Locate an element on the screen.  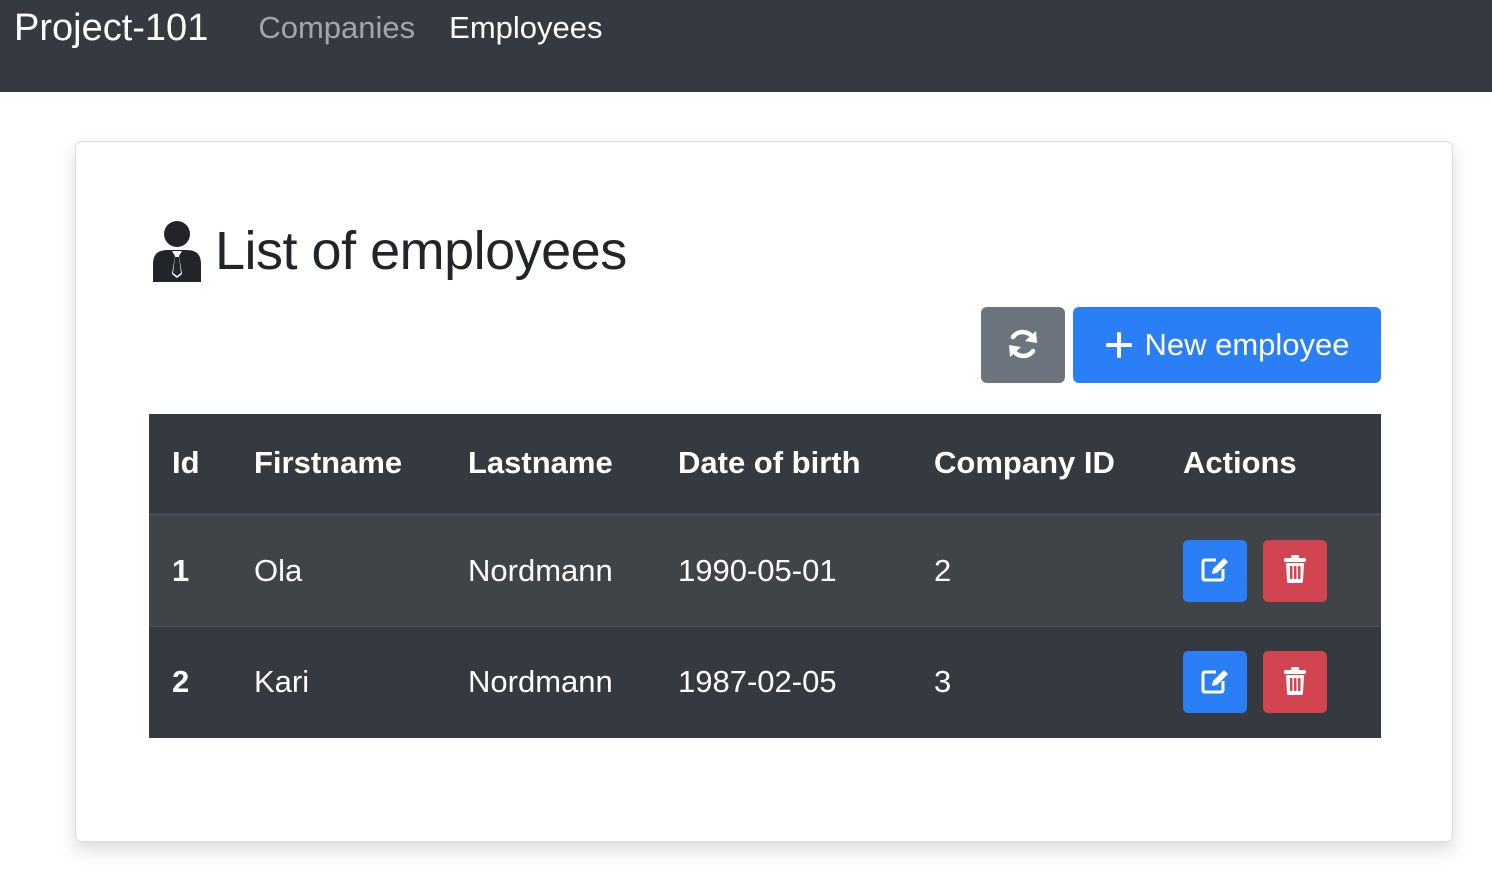
top-navbar: Project-101 Companies Employees is located at coordinates (746, 46).